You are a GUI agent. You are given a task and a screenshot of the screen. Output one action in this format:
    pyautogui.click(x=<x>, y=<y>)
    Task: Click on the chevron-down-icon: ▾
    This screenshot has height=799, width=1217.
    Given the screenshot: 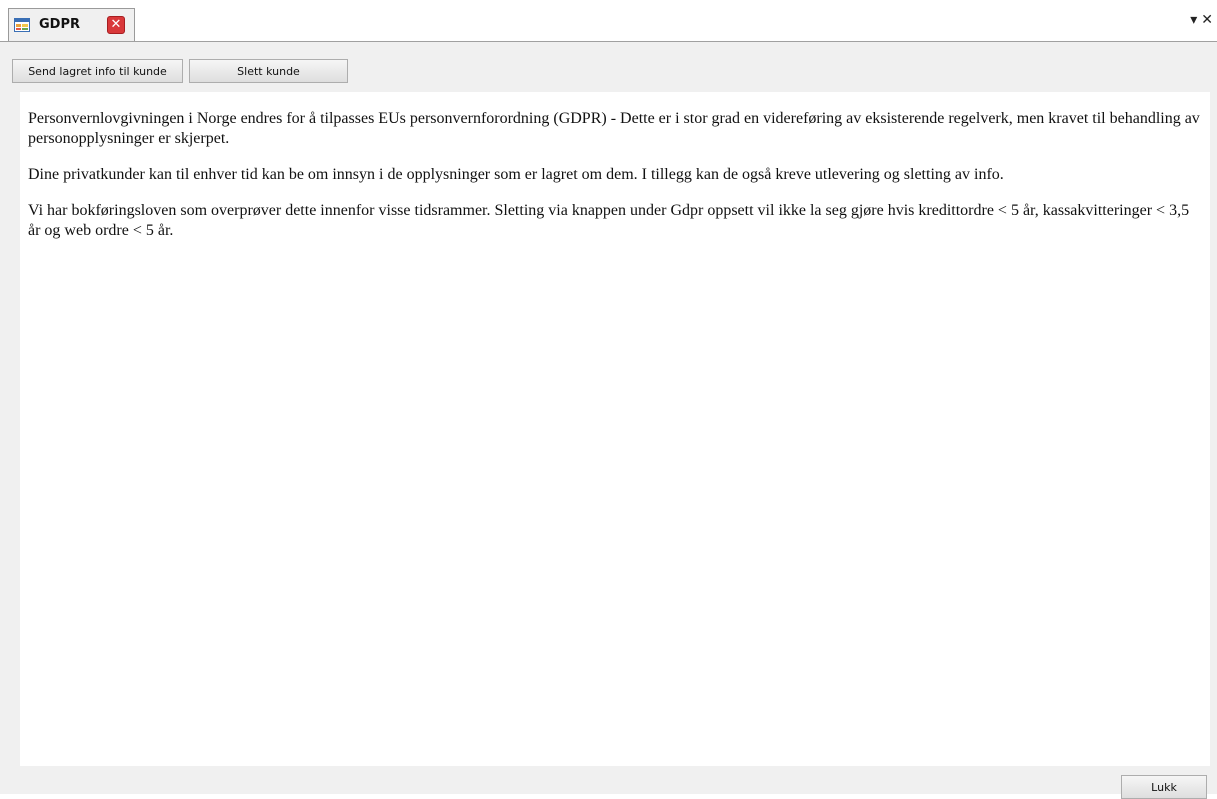 What is the action you would take?
    pyautogui.click(x=1193, y=20)
    